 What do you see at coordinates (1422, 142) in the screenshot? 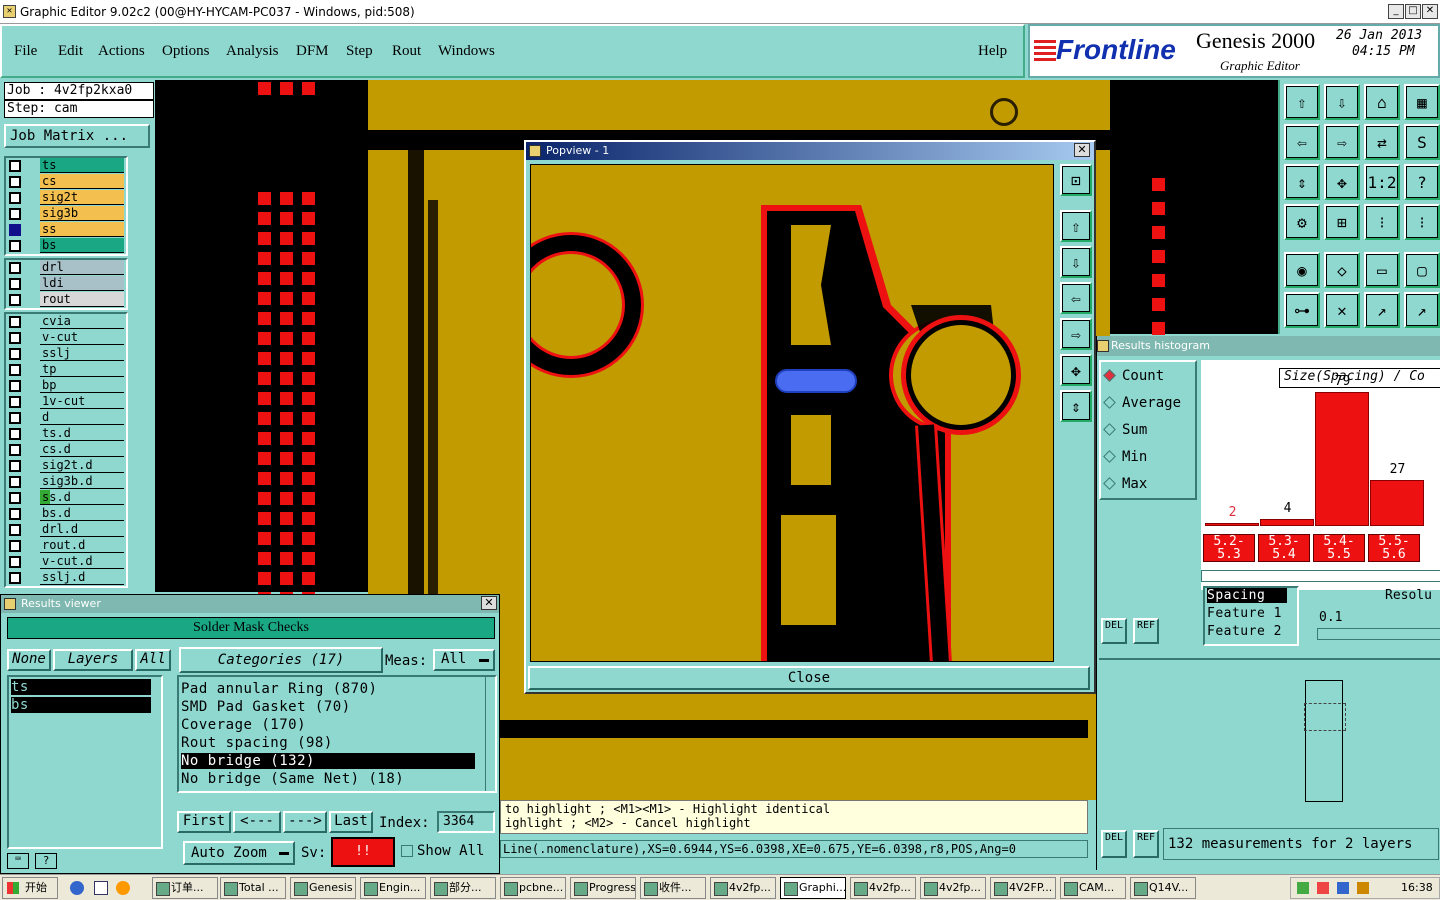
I see `route-icon: S` at bounding box center [1422, 142].